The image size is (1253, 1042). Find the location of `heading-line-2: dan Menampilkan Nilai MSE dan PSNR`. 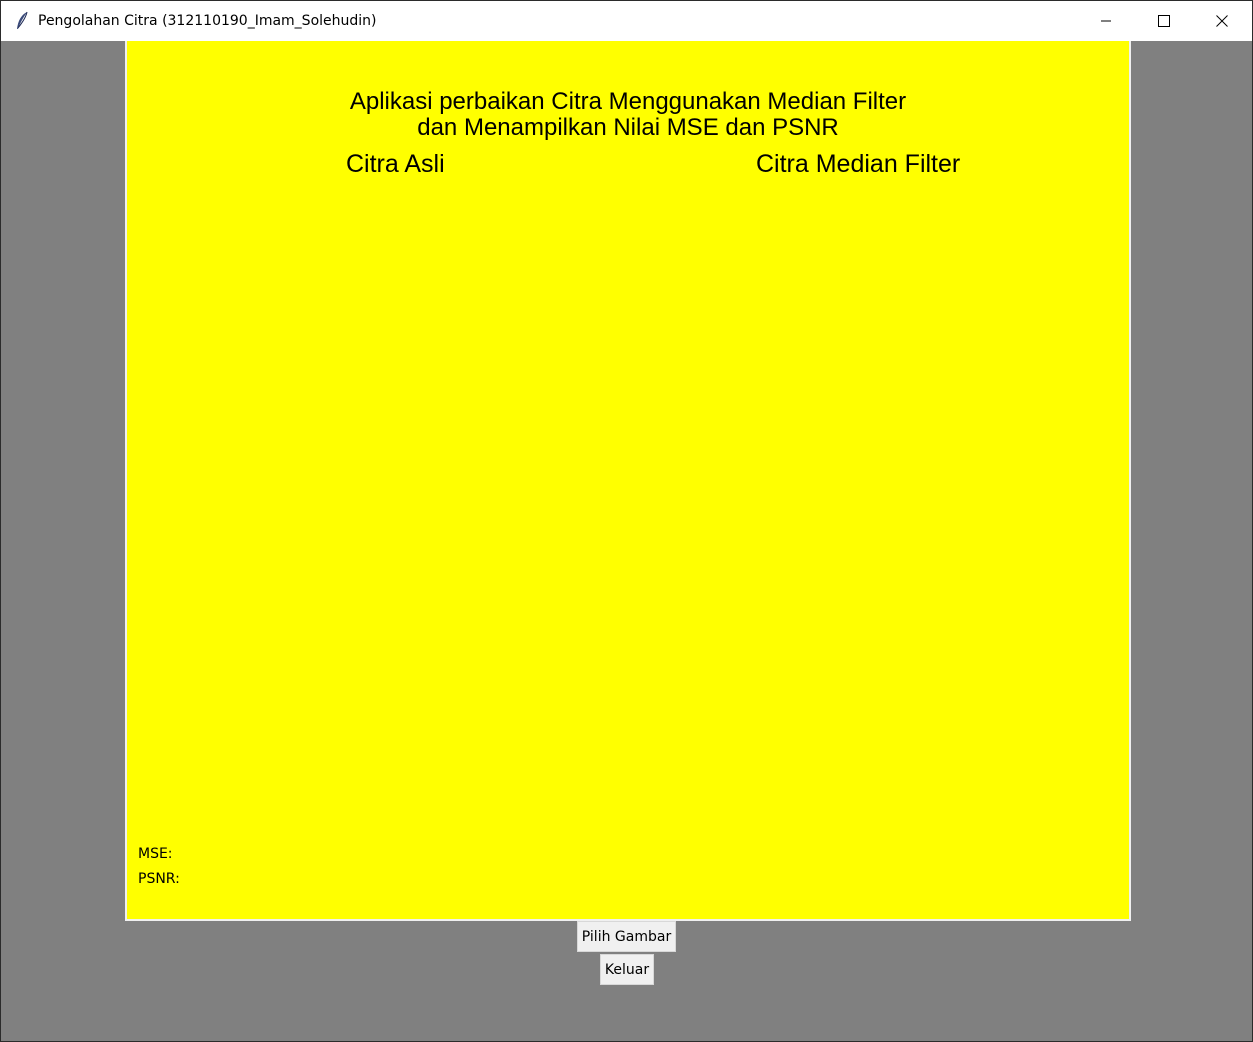

heading-line-2: dan Menampilkan Nilai MSE dan PSNR is located at coordinates (628, 127).